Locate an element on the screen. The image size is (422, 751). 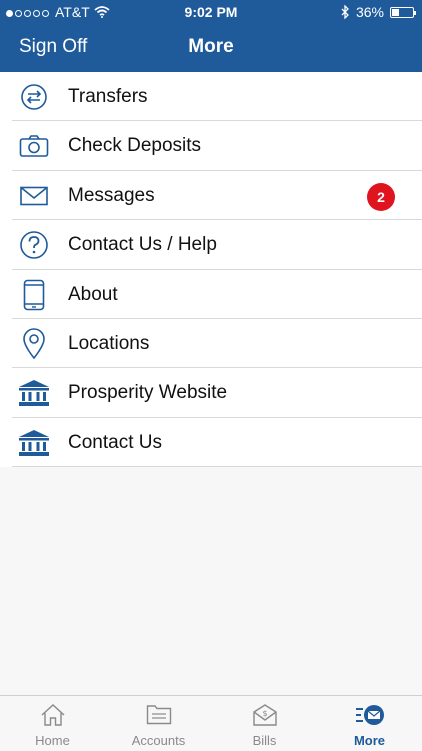
accounts-icon is located at coordinates (158, 716).